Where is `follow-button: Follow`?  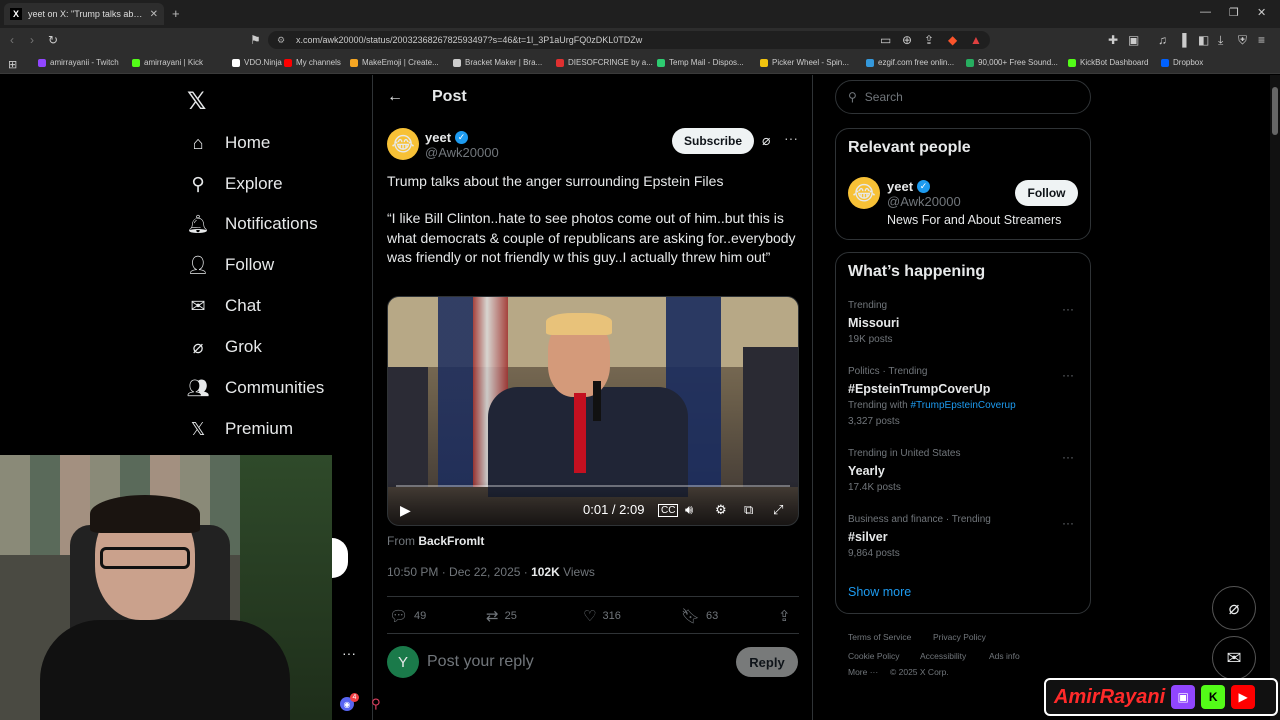 follow-button: Follow is located at coordinates (1046, 193).